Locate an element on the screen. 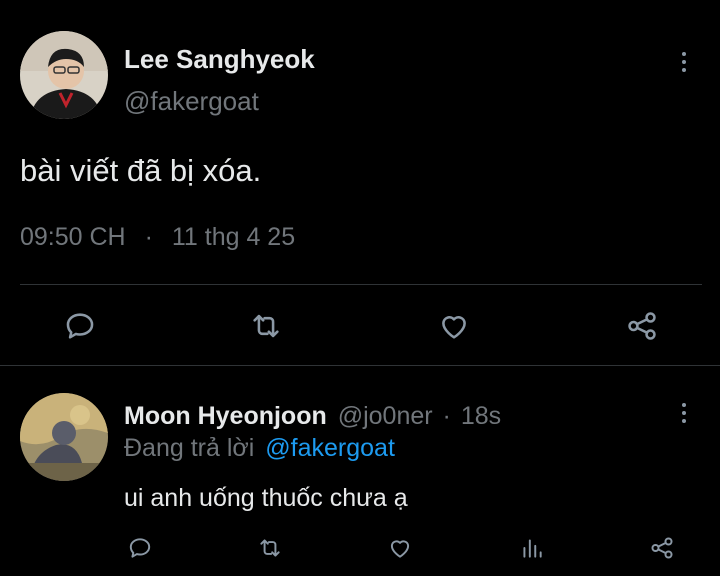  tweet-time: 09:50 CH is located at coordinates (73, 237).